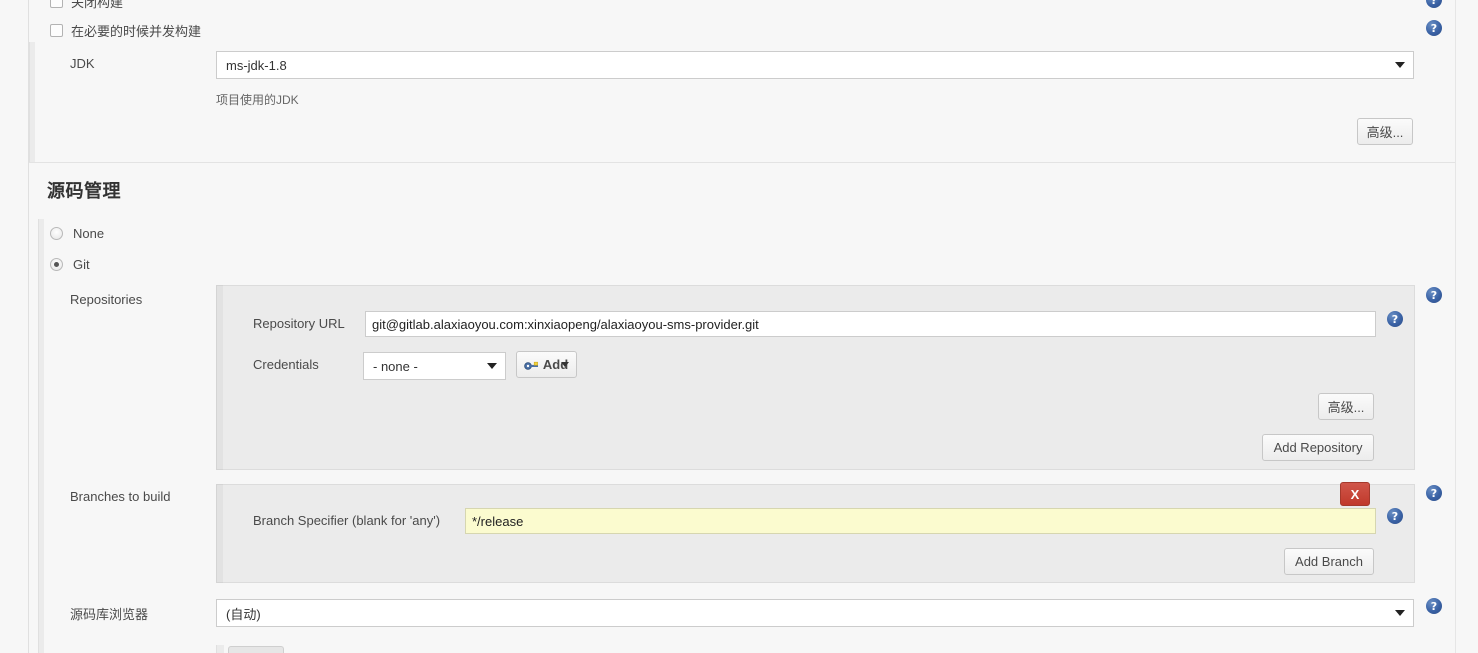 The width and height of the screenshot is (1478, 653). What do you see at coordinates (546, 364) in the screenshot?
I see `add-credentials-button: Add` at bounding box center [546, 364].